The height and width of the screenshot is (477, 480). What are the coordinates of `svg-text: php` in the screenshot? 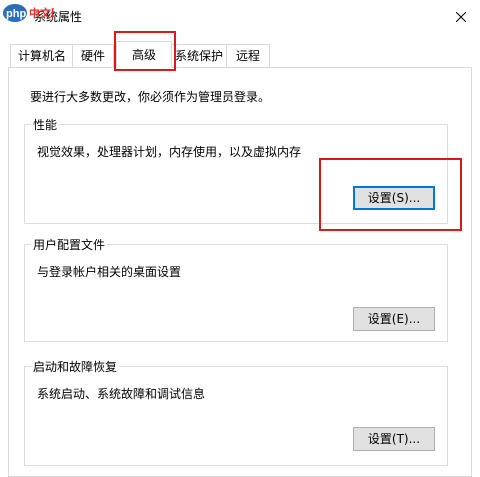 It's located at (16, 14).